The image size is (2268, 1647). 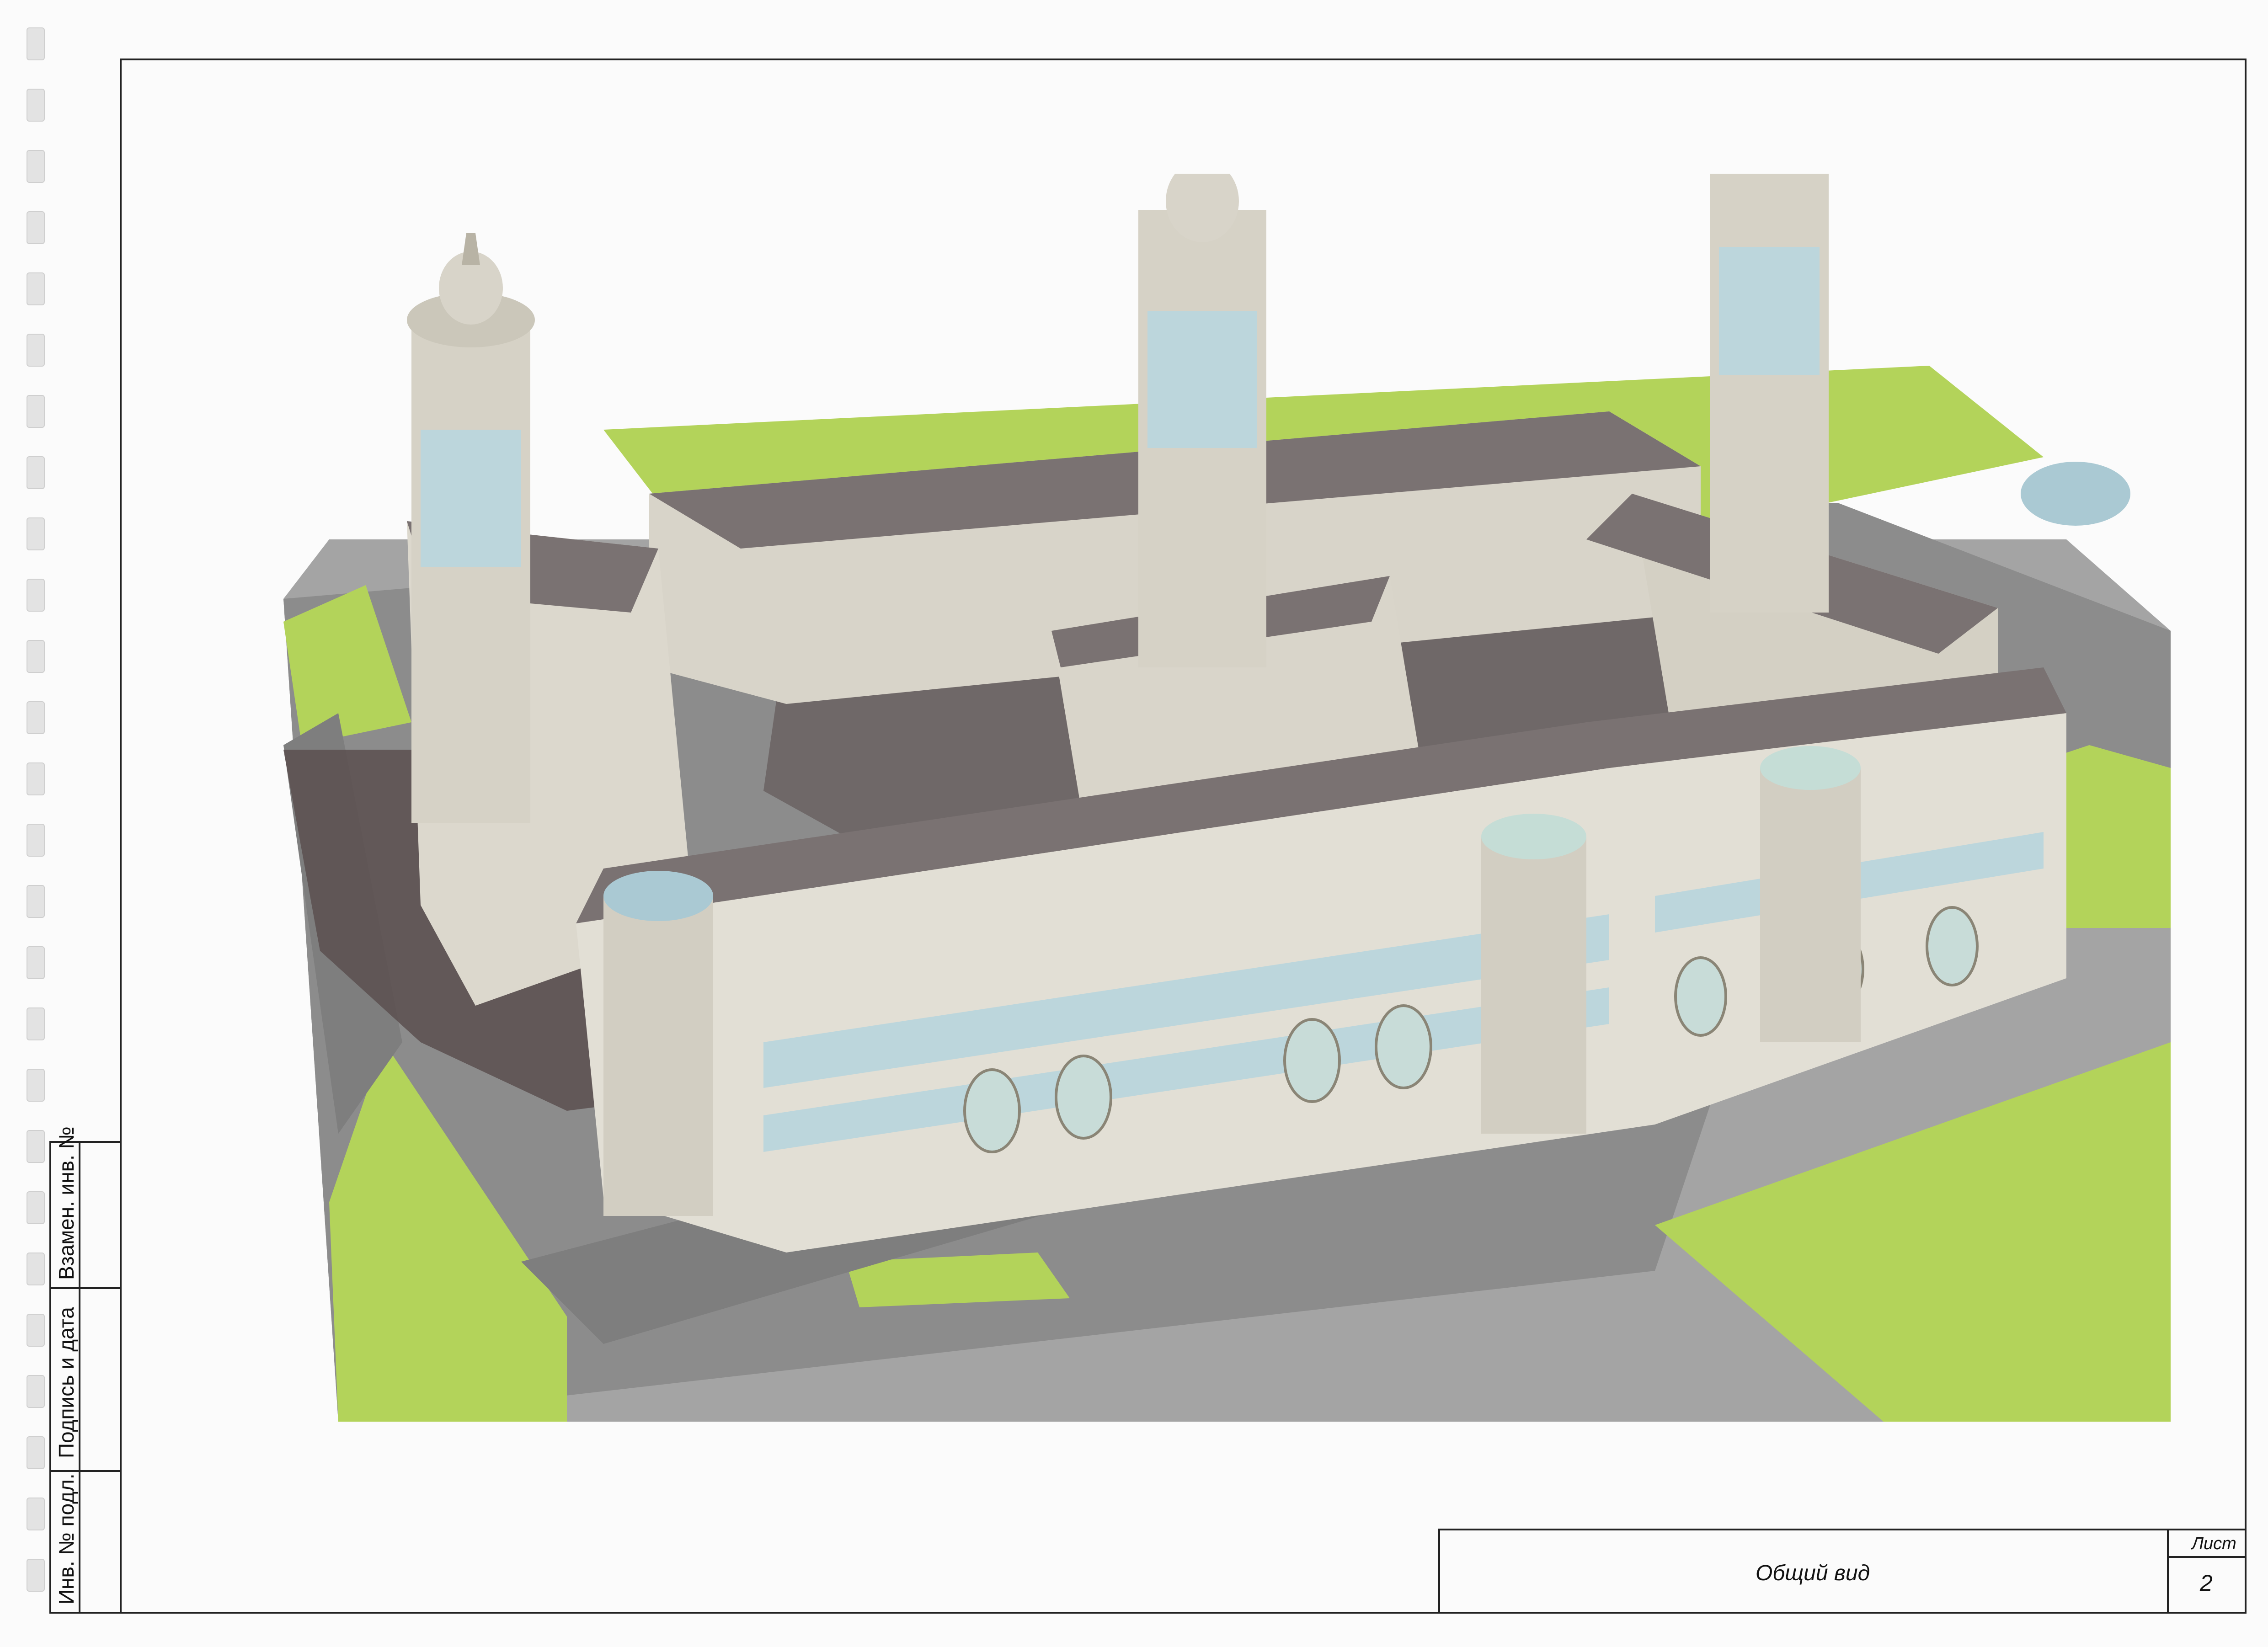 I want to click on sheet-number-cell: 2, so click(x=2206, y=1585).